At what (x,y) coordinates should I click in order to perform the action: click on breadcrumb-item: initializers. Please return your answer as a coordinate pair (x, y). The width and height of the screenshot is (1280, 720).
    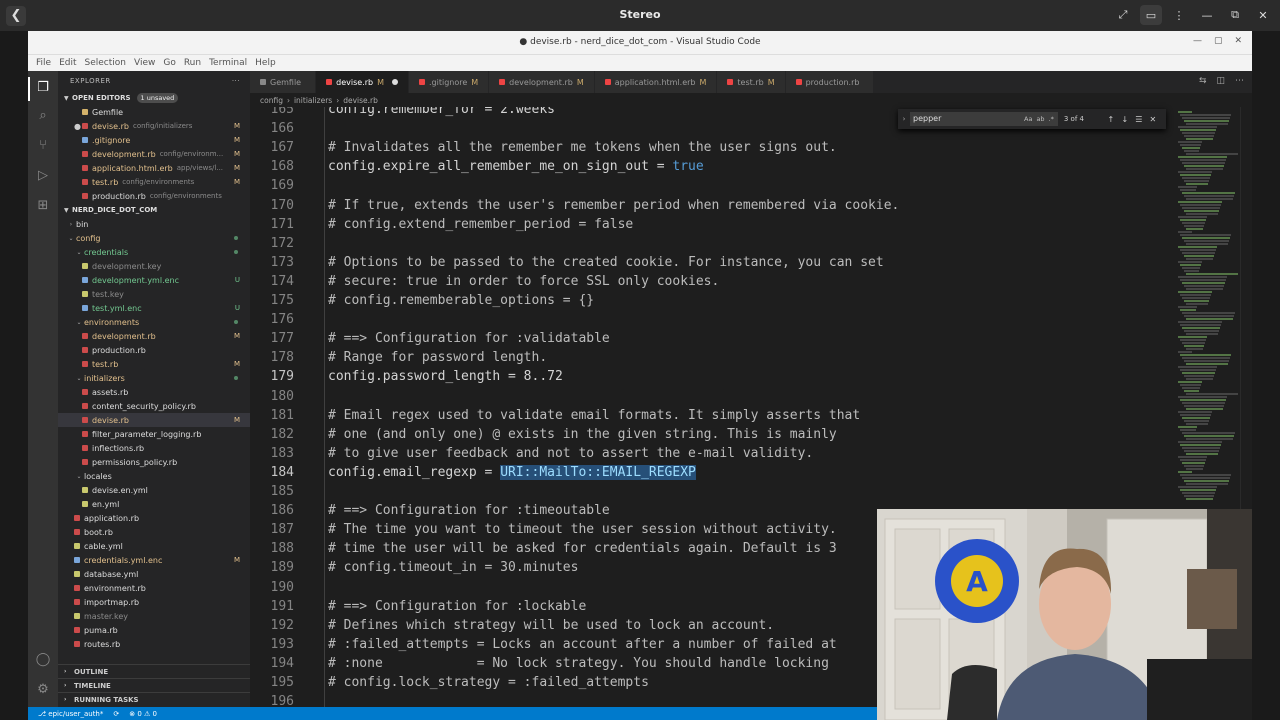
    Looking at the image, I should click on (313, 100).